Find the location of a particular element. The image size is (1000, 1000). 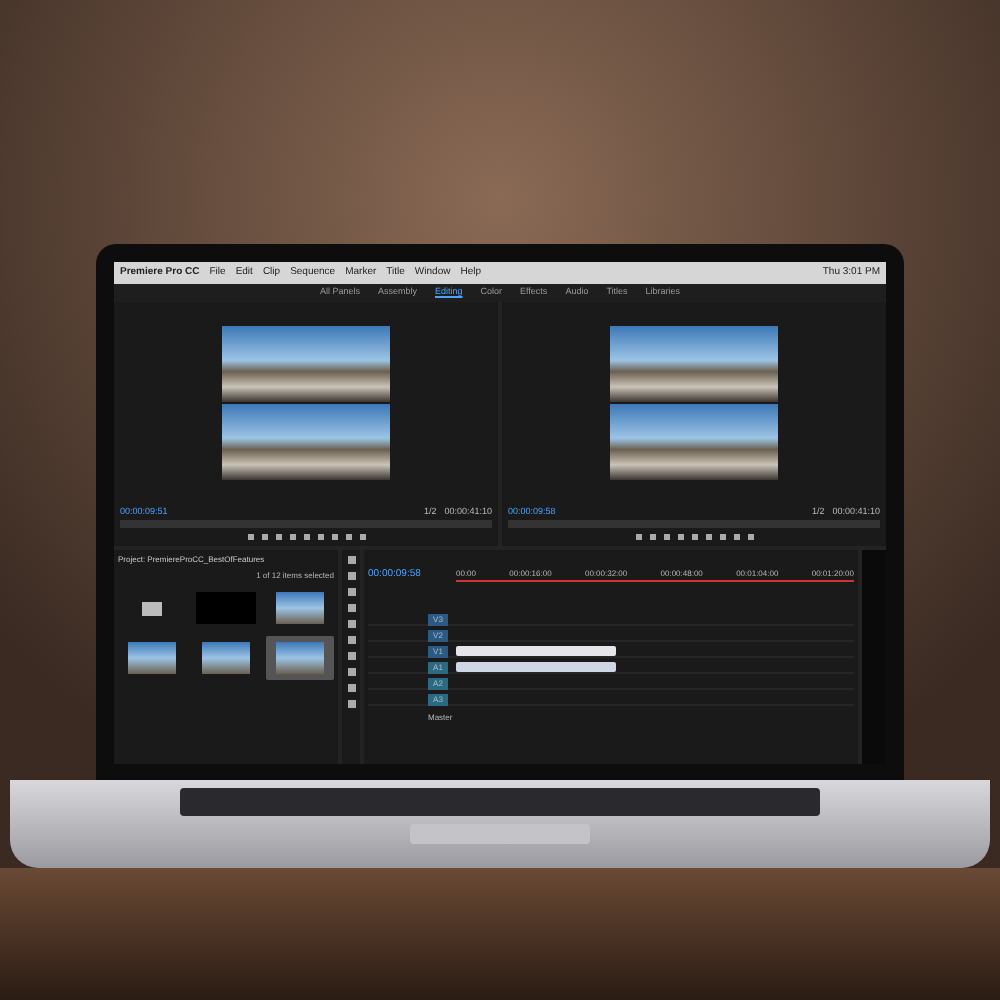

audio-clip is located at coordinates (536, 667).